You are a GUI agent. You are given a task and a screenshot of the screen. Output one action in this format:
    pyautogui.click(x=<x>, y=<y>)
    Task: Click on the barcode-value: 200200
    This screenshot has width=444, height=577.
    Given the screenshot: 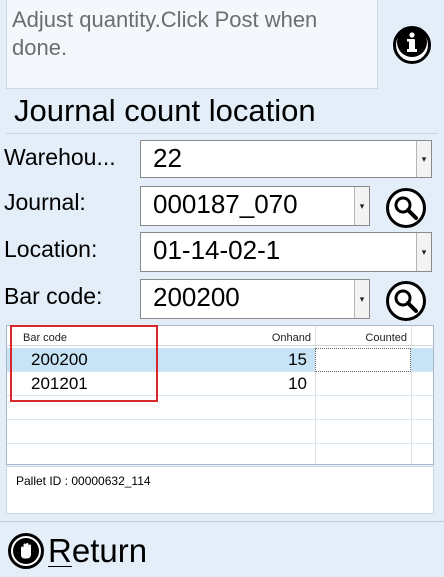 What is the action you would take?
    pyautogui.click(x=196, y=297)
    